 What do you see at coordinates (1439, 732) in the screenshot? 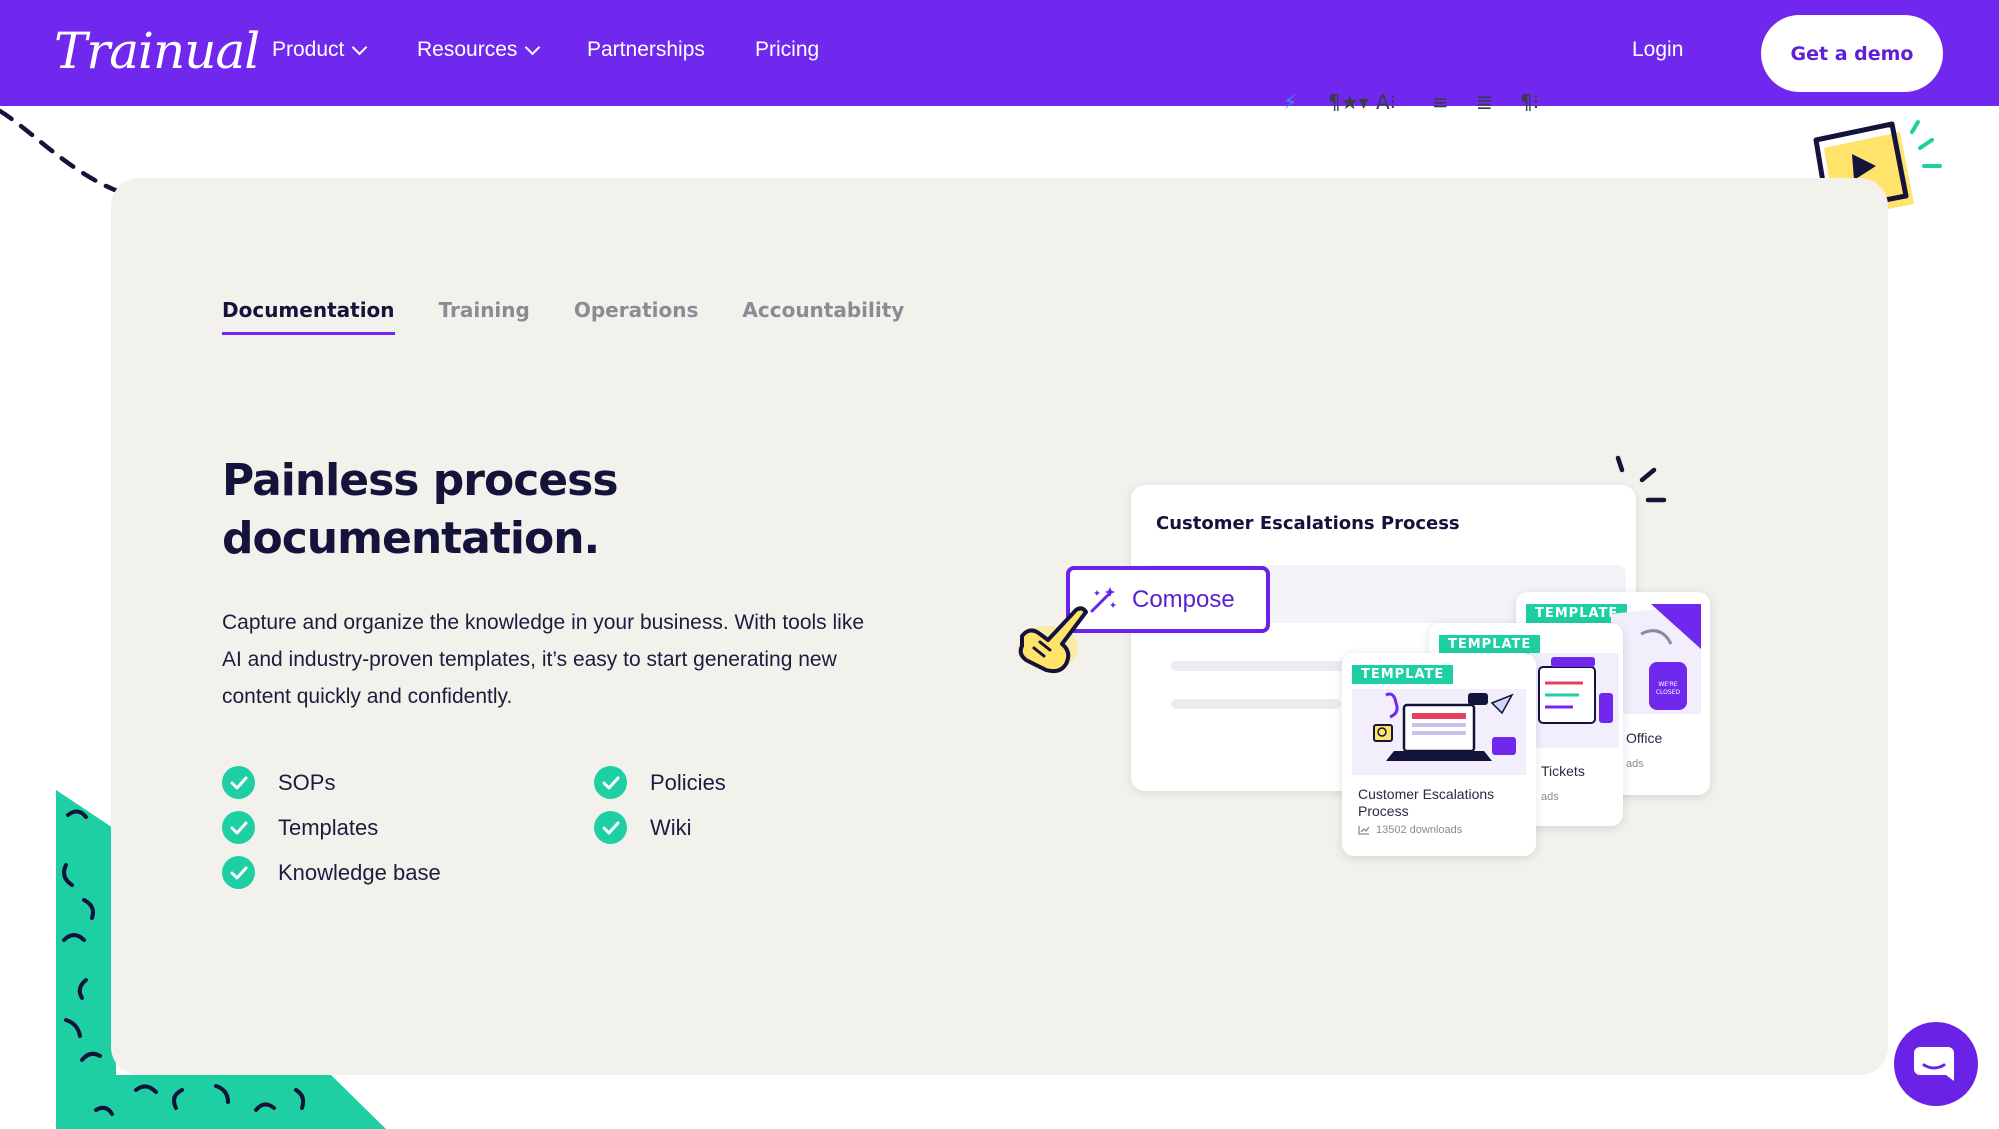
I see `laptop-illustration` at bounding box center [1439, 732].